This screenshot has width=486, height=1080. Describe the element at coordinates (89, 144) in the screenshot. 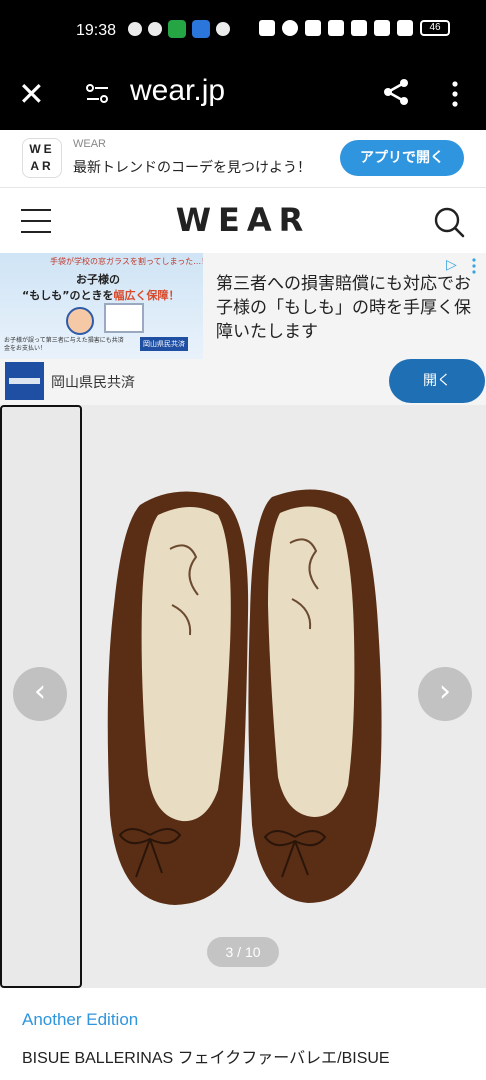

I see `app-brand: WEAR` at that location.